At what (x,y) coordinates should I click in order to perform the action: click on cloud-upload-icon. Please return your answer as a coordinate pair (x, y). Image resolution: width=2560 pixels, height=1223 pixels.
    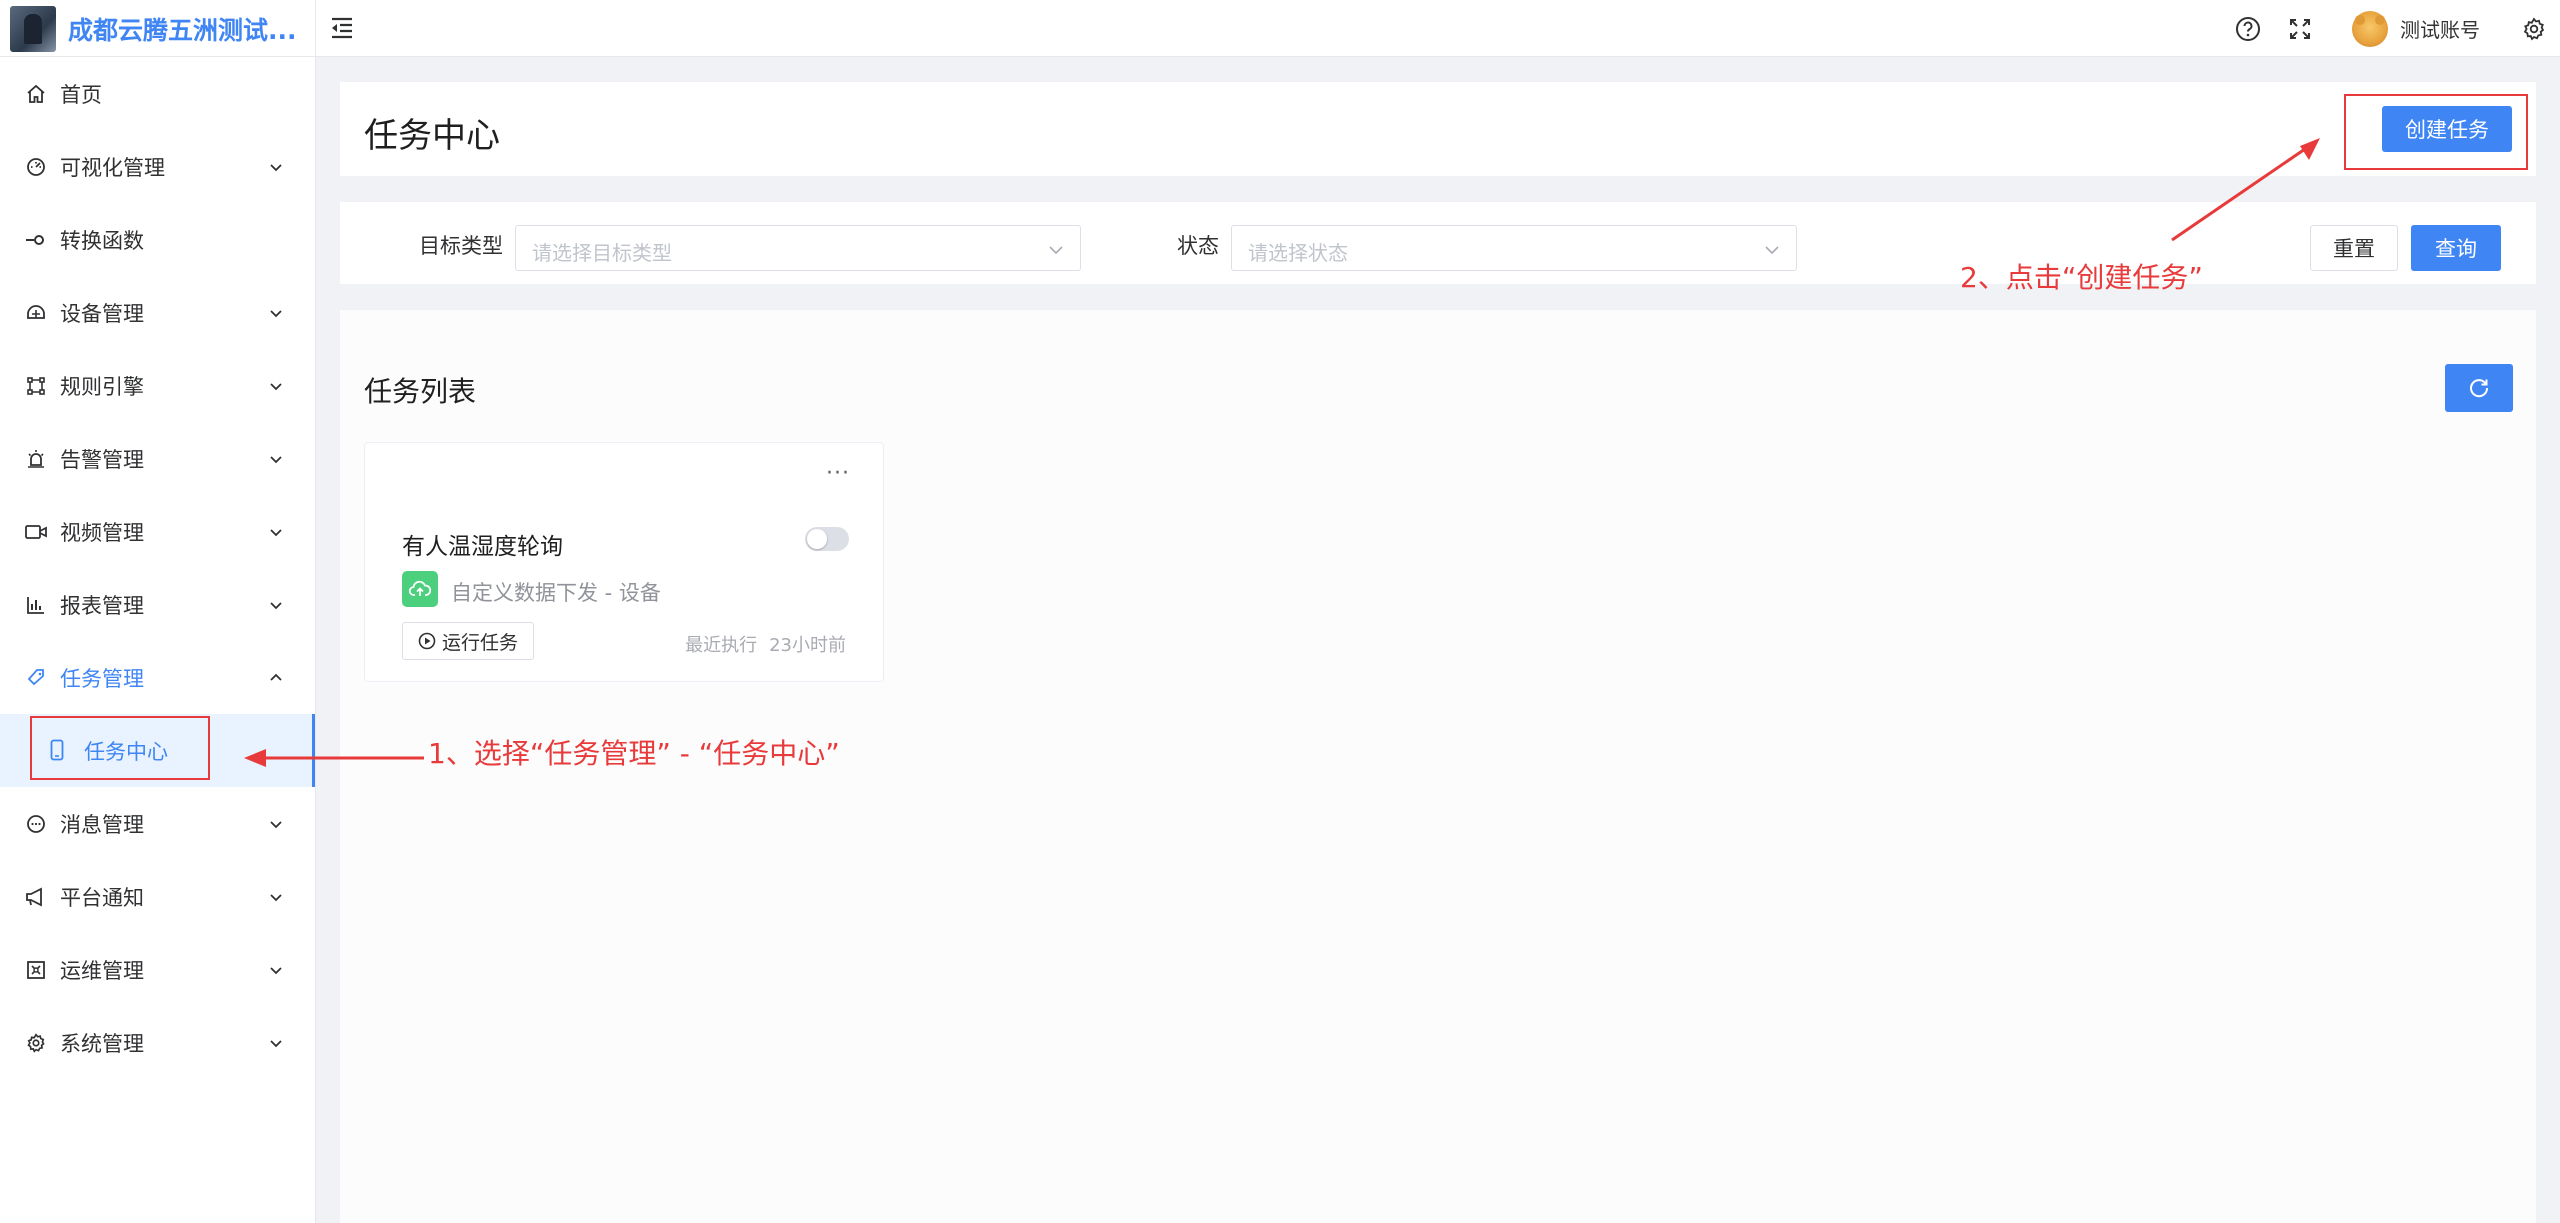
    Looking at the image, I should click on (420, 589).